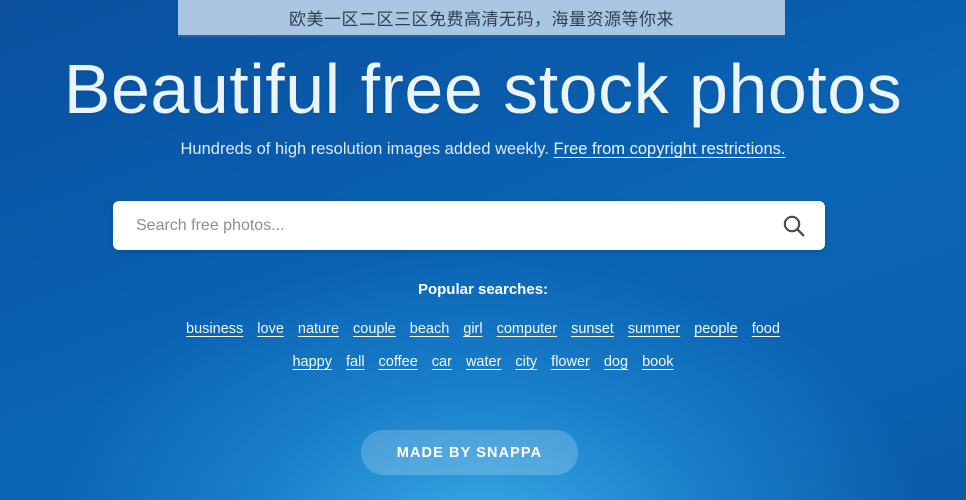  What do you see at coordinates (374, 329) in the screenshot?
I see `tag-couple: couple` at bounding box center [374, 329].